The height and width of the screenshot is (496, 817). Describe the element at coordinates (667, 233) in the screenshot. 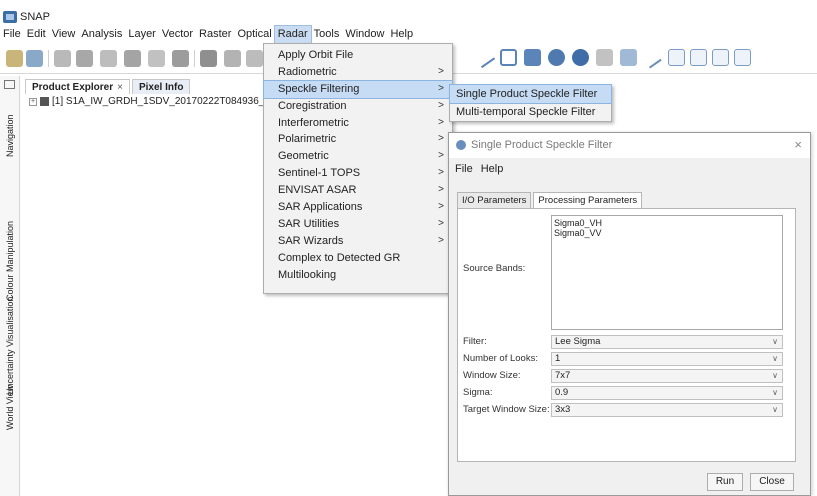

I see `band-list-item: Sigma0_VV` at that location.